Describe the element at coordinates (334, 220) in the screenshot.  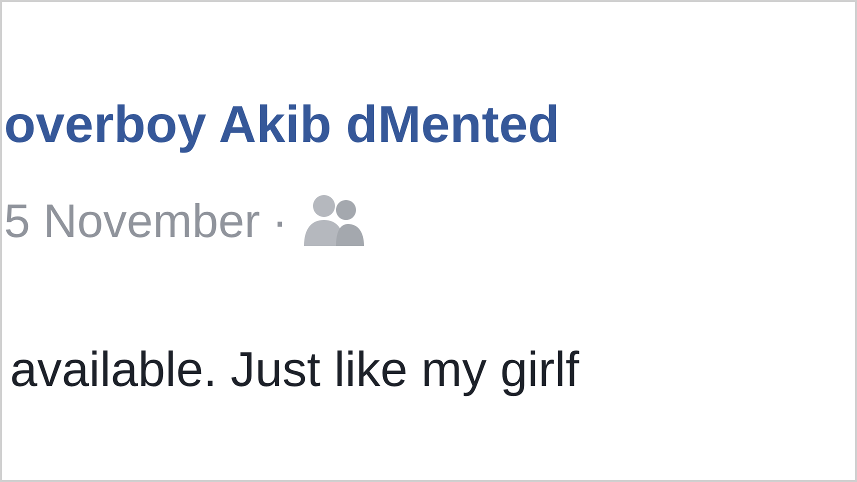
I see `friends-icon` at that location.